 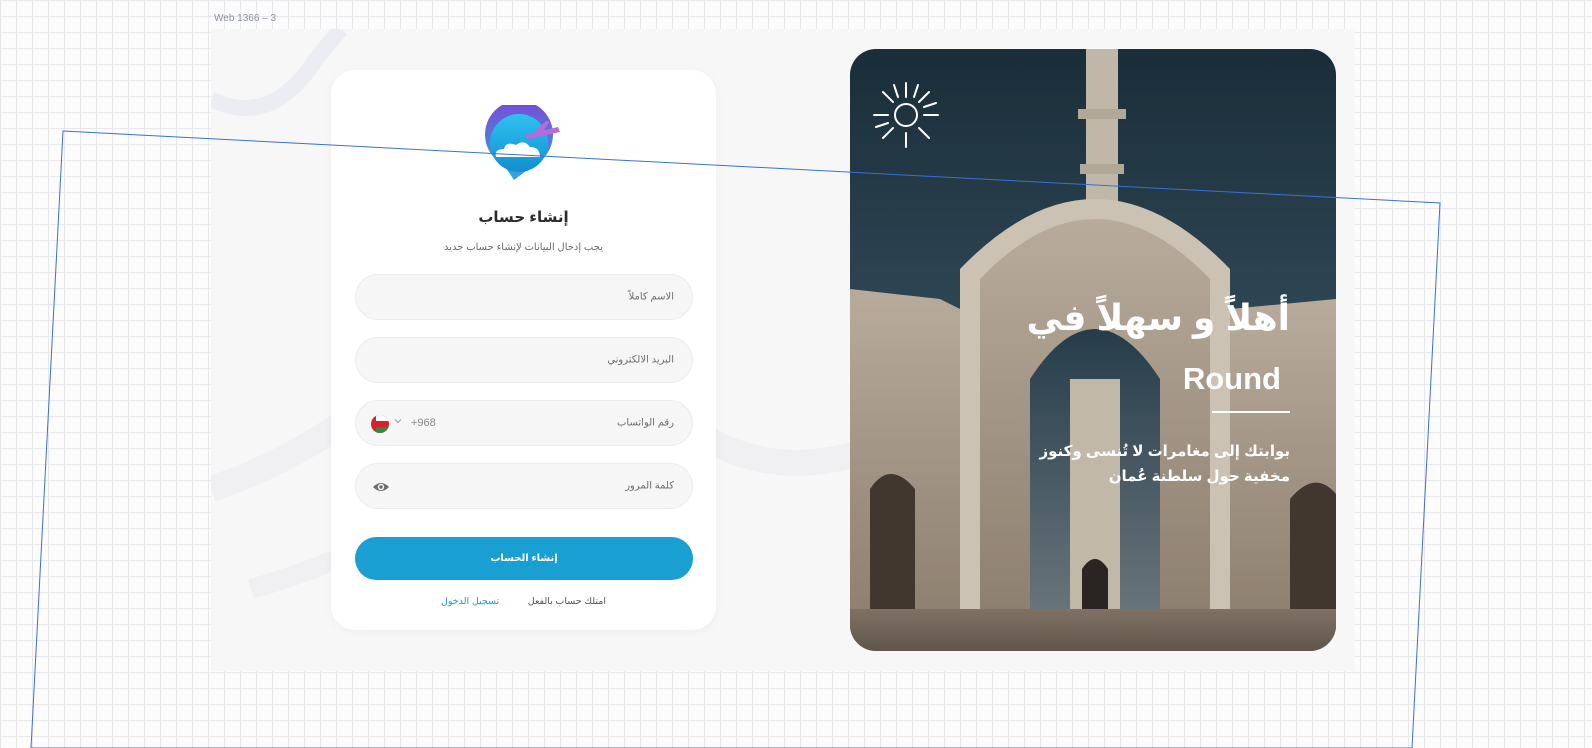 I want to click on email-placeholder: البريد الالكتروني, so click(x=640, y=360).